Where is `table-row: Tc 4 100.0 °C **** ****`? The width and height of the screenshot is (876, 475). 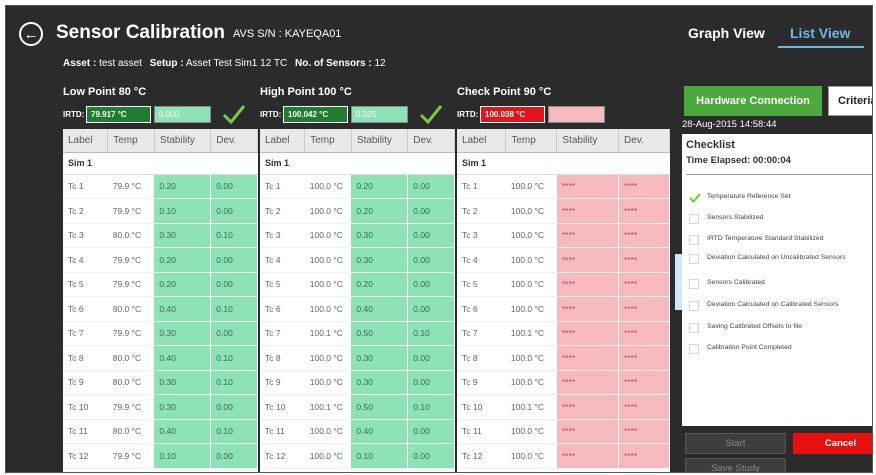
table-row: Tc 4 100.0 °C **** **** is located at coordinates (563, 260).